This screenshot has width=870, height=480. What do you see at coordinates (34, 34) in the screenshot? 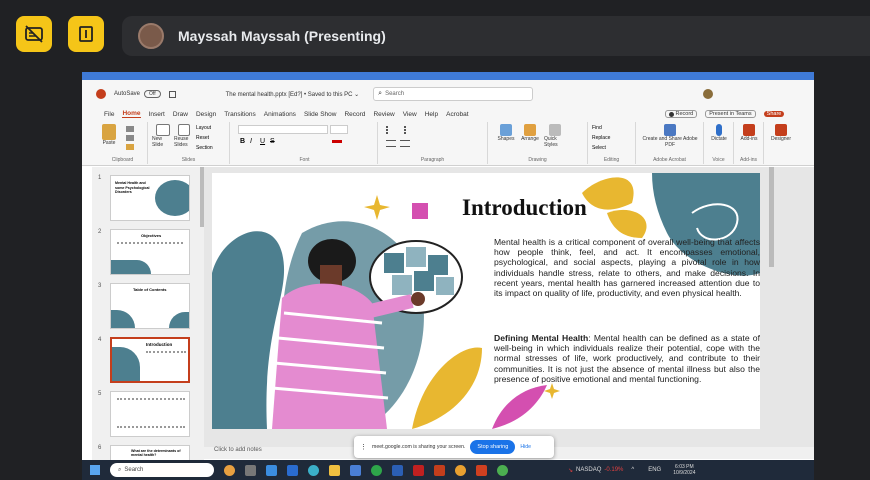
I see `captions-off-button` at bounding box center [34, 34].